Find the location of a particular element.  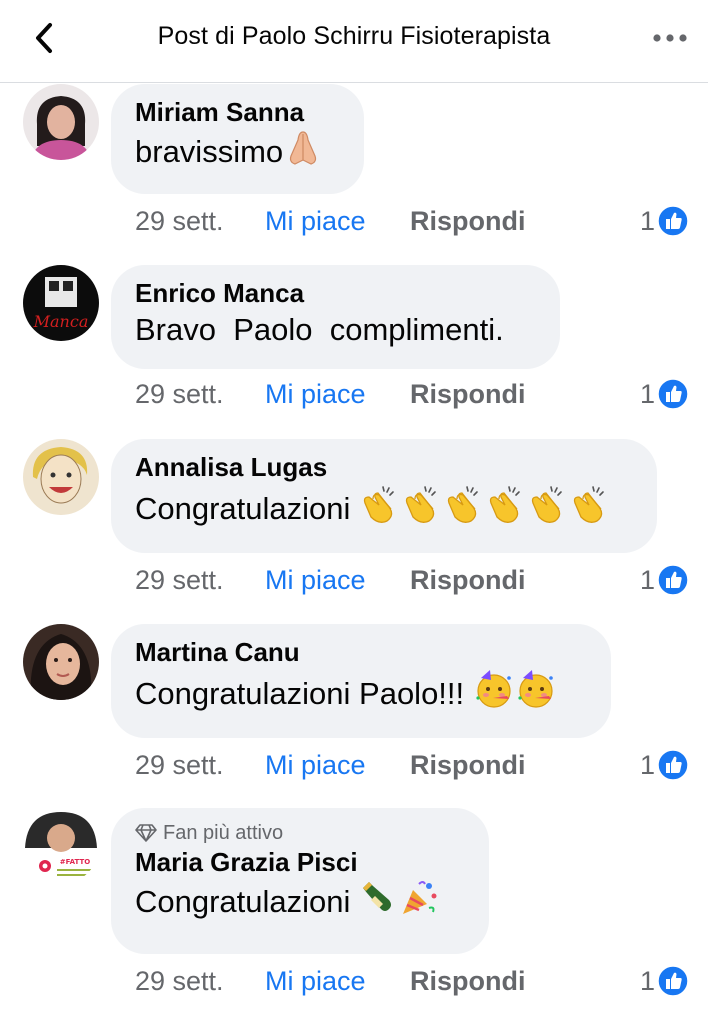

comment-text: Bravo Paolo complimenti. is located at coordinates (319, 329).